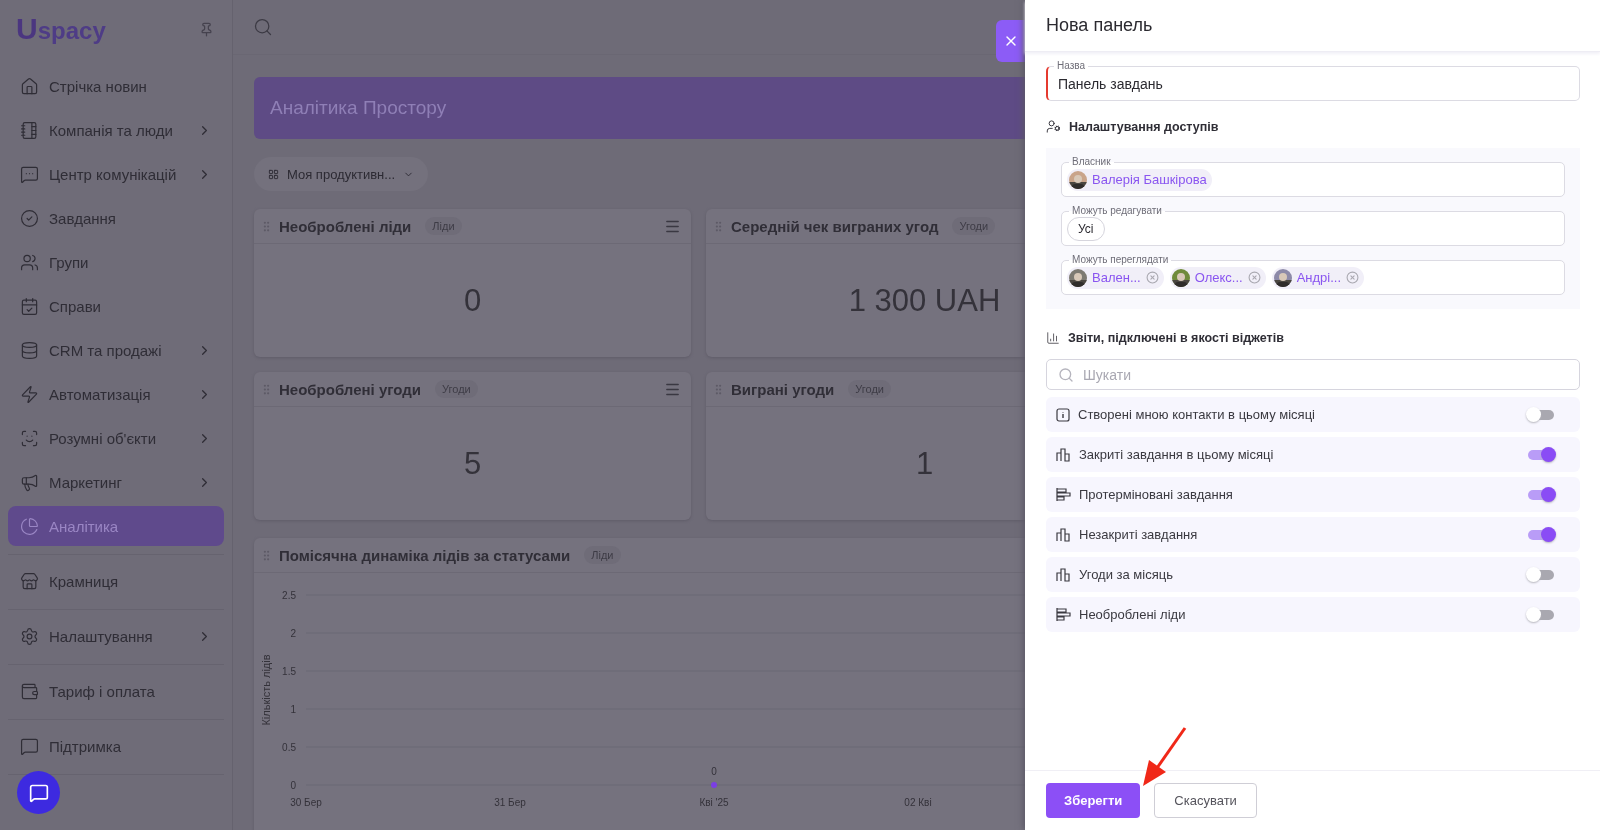 This screenshot has height=830, width=1600. Describe the element at coordinates (1093, 800) in the screenshot. I see `save-button: Зберегти` at that location.